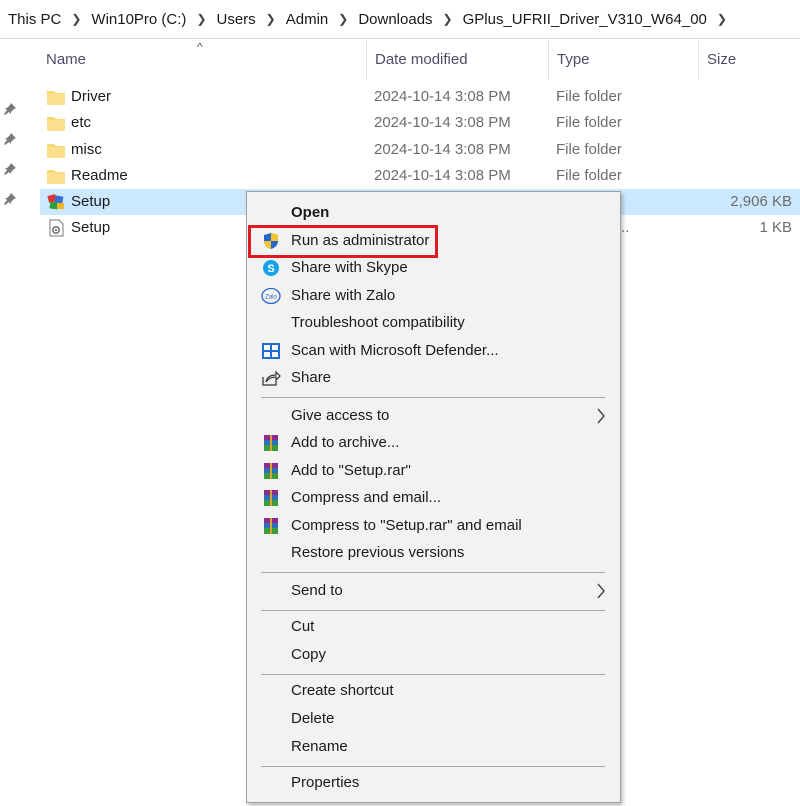  I want to click on breadcrumb-users: Users ❯, so click(249, 19).